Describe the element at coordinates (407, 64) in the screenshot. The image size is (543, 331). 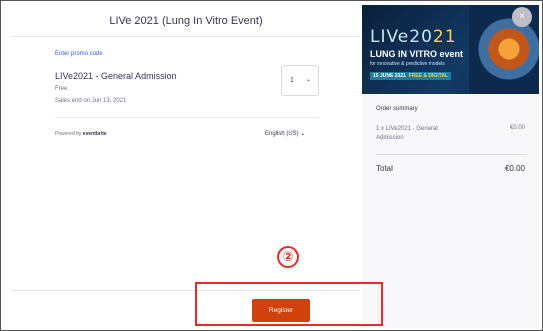
I see `banner-tagline: for innovative & predictive models` at that location.